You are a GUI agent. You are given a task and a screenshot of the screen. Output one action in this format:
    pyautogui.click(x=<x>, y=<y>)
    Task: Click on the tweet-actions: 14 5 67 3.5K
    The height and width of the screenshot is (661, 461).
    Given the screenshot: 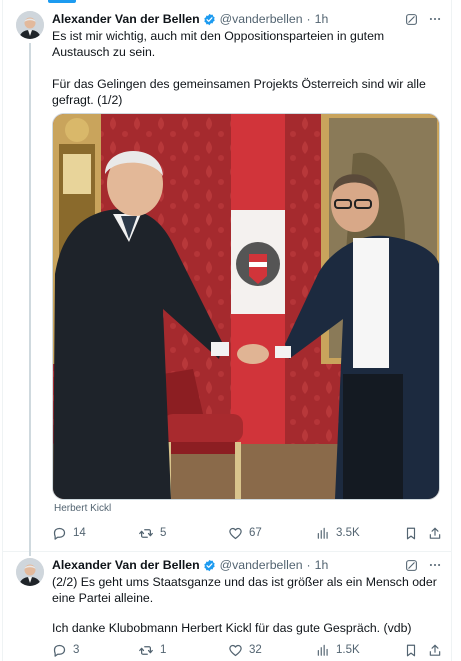 What is the action you would take?
    pyautogui.click(x=248, y=533)
    